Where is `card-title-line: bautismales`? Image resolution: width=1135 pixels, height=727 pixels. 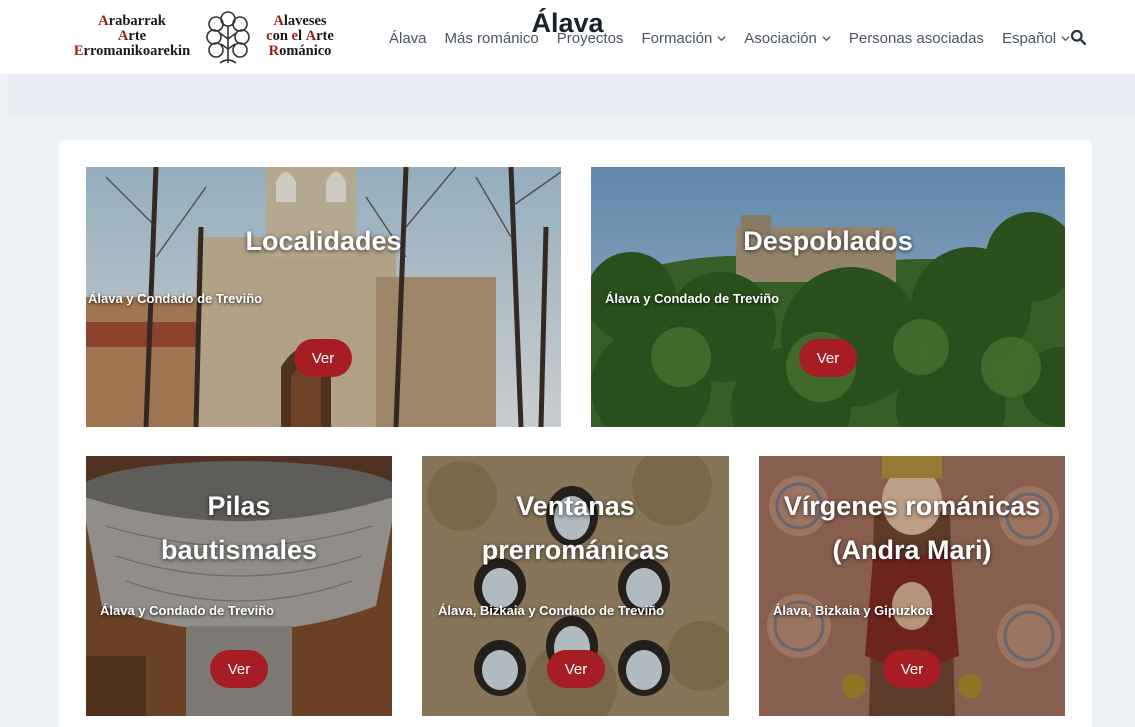 card-title-line: bautismales is located at coordinates (239, 550).